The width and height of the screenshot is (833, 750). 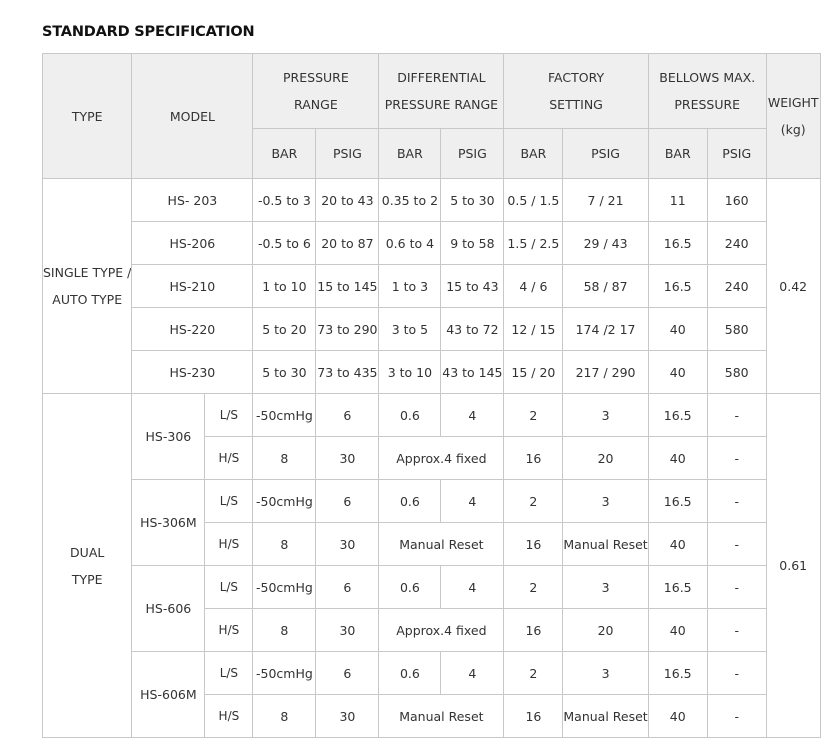 What do you see at coordinates (677, 200) in the screenshot?
I see `value-cell: 11` at bounding box center [677, 200].